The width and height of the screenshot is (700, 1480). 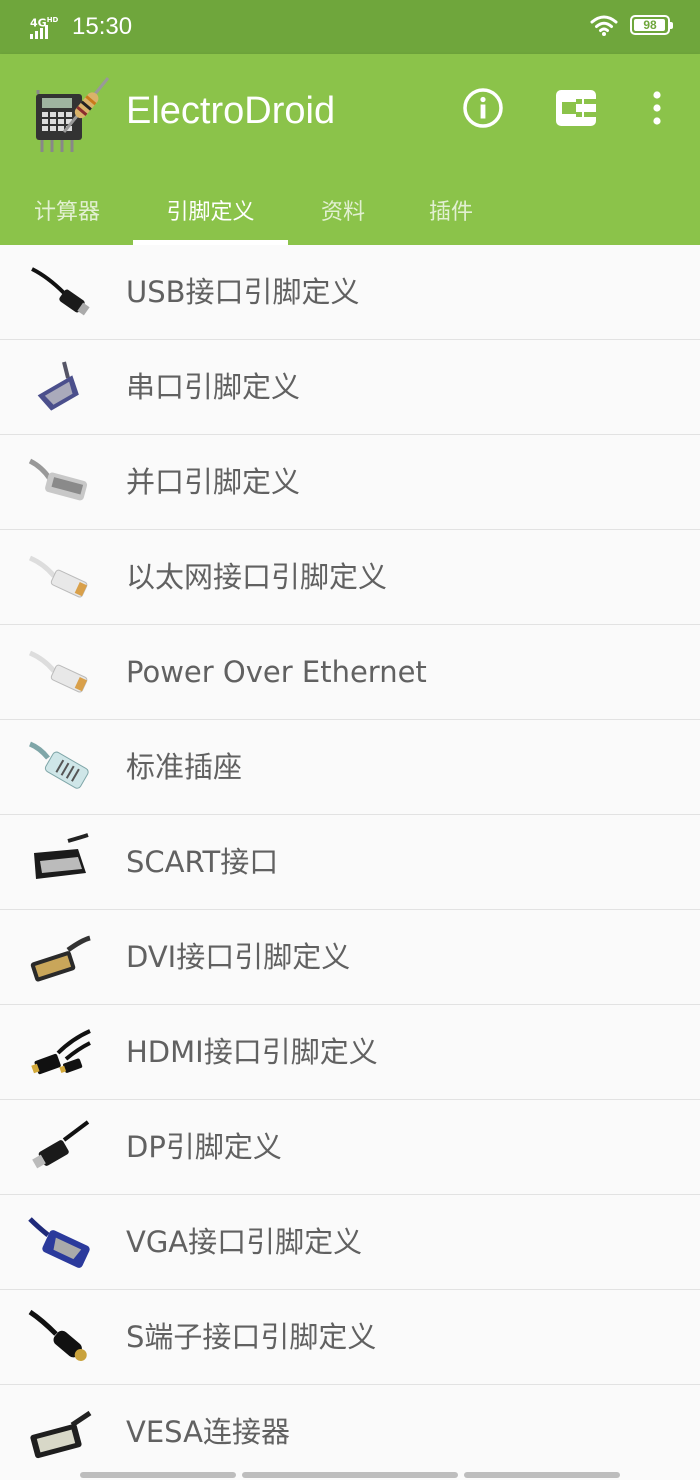 What do you see at coordinates (204, 1147) in the screenshot?
I see `list-item-label: DP引脚定义` at bounding box center [204, 1147].